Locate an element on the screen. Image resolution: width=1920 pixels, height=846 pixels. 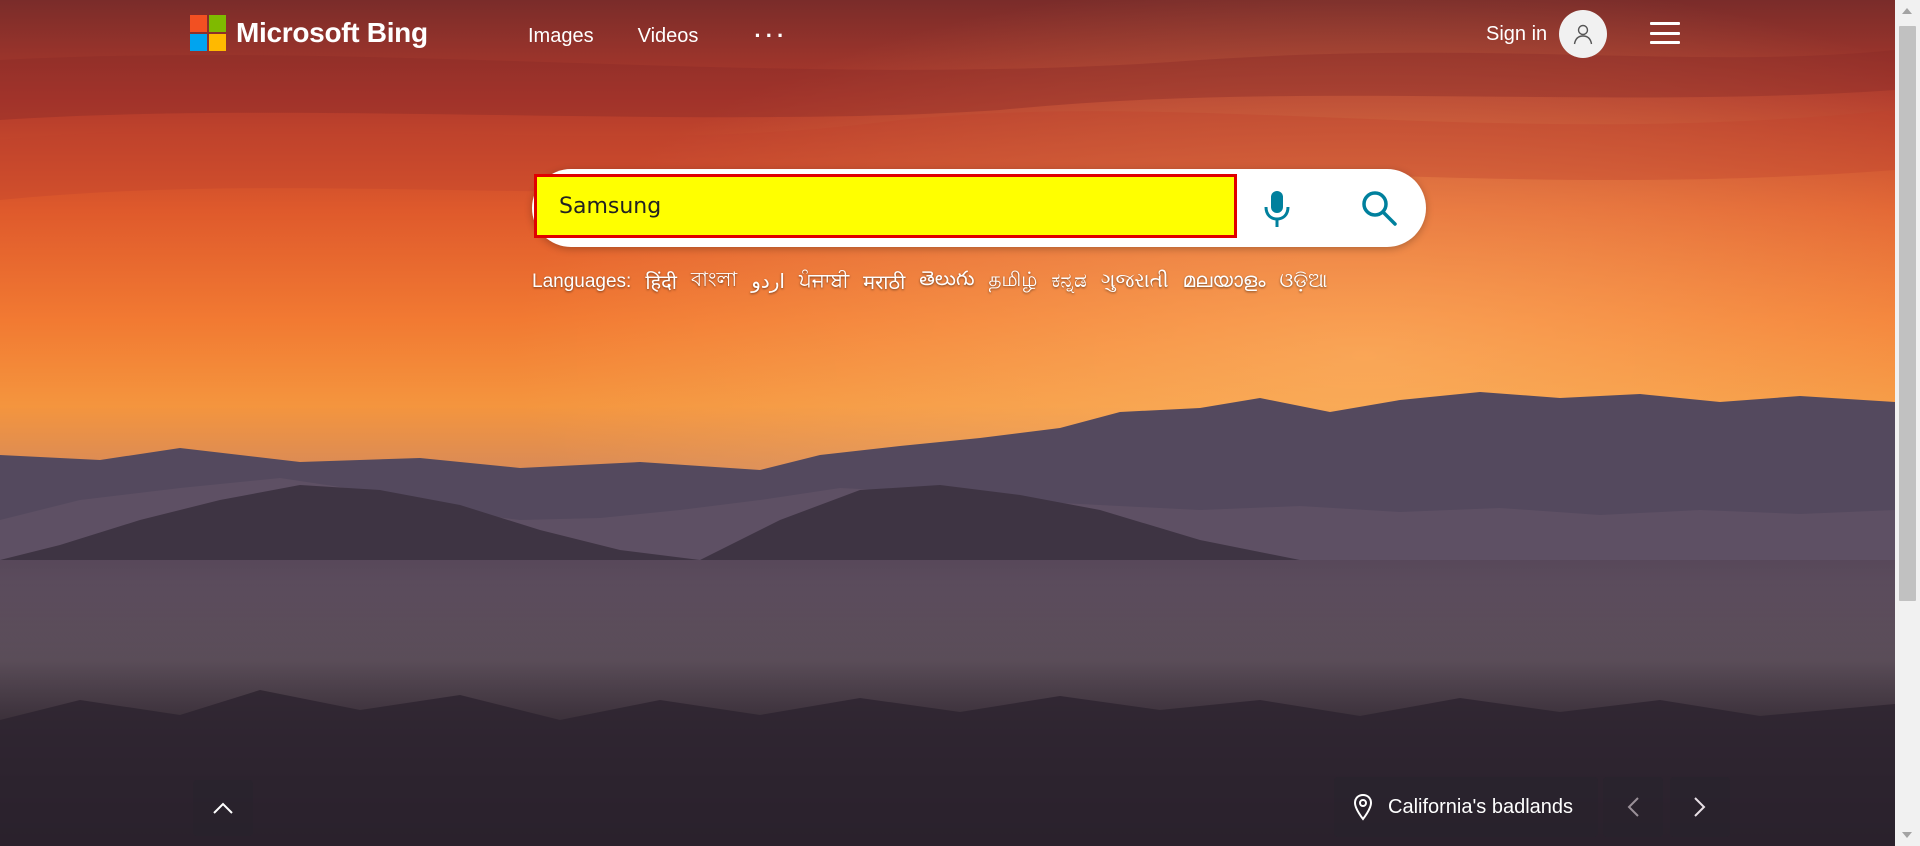
chevron-up-icon is located at coordinates (223, 808).